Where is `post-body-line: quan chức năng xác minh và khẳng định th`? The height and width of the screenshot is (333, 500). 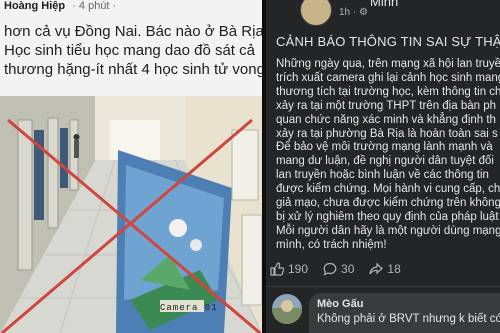
post-body-line: quan chức năng xác minh và khẳng định th is located at coordinates (386, 119).